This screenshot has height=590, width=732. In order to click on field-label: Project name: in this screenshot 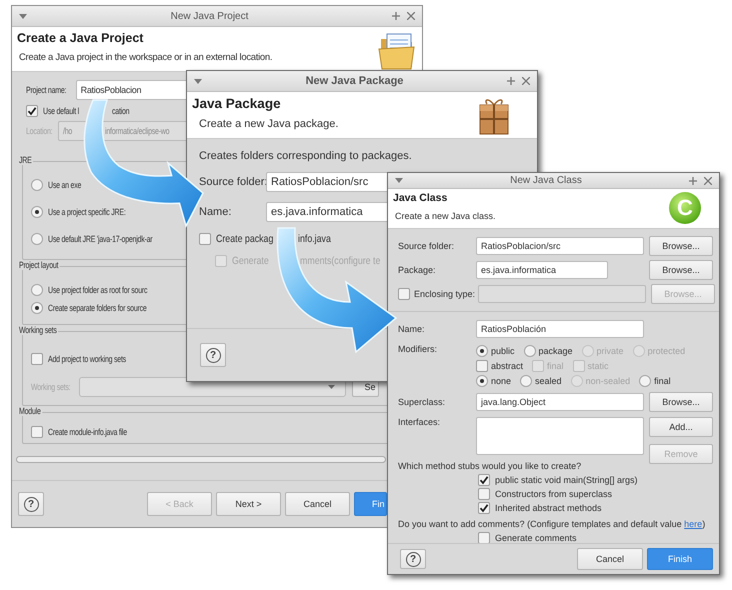, I will do `click(46, 90)`.